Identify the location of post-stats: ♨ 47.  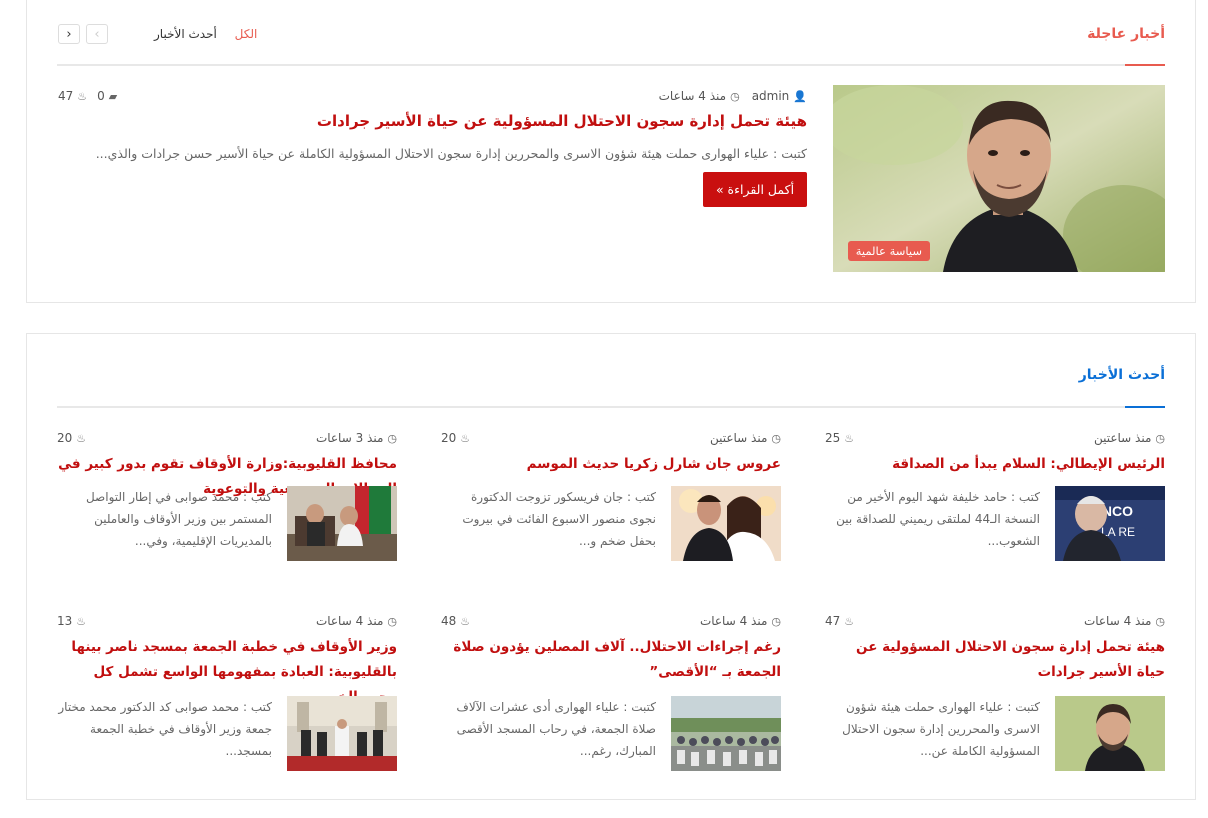
(839, 621).